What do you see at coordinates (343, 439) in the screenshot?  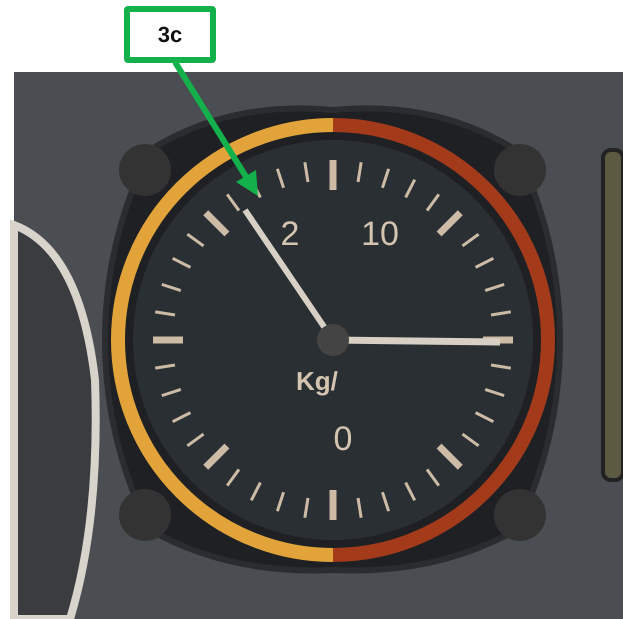 I see `scale-label: 0` at bounding box center [343, 439].